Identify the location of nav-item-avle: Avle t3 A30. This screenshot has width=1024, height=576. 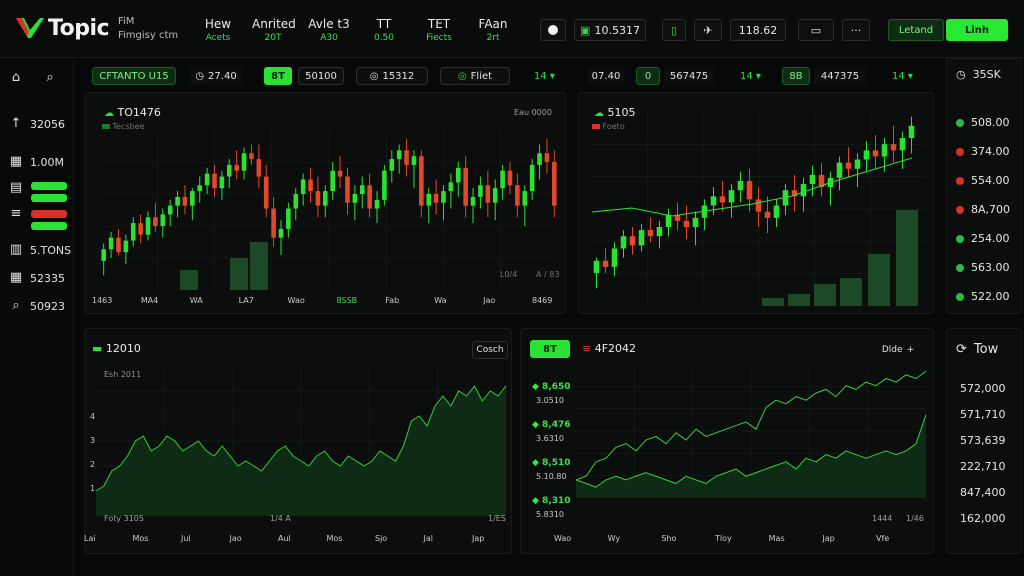
(329, 30).